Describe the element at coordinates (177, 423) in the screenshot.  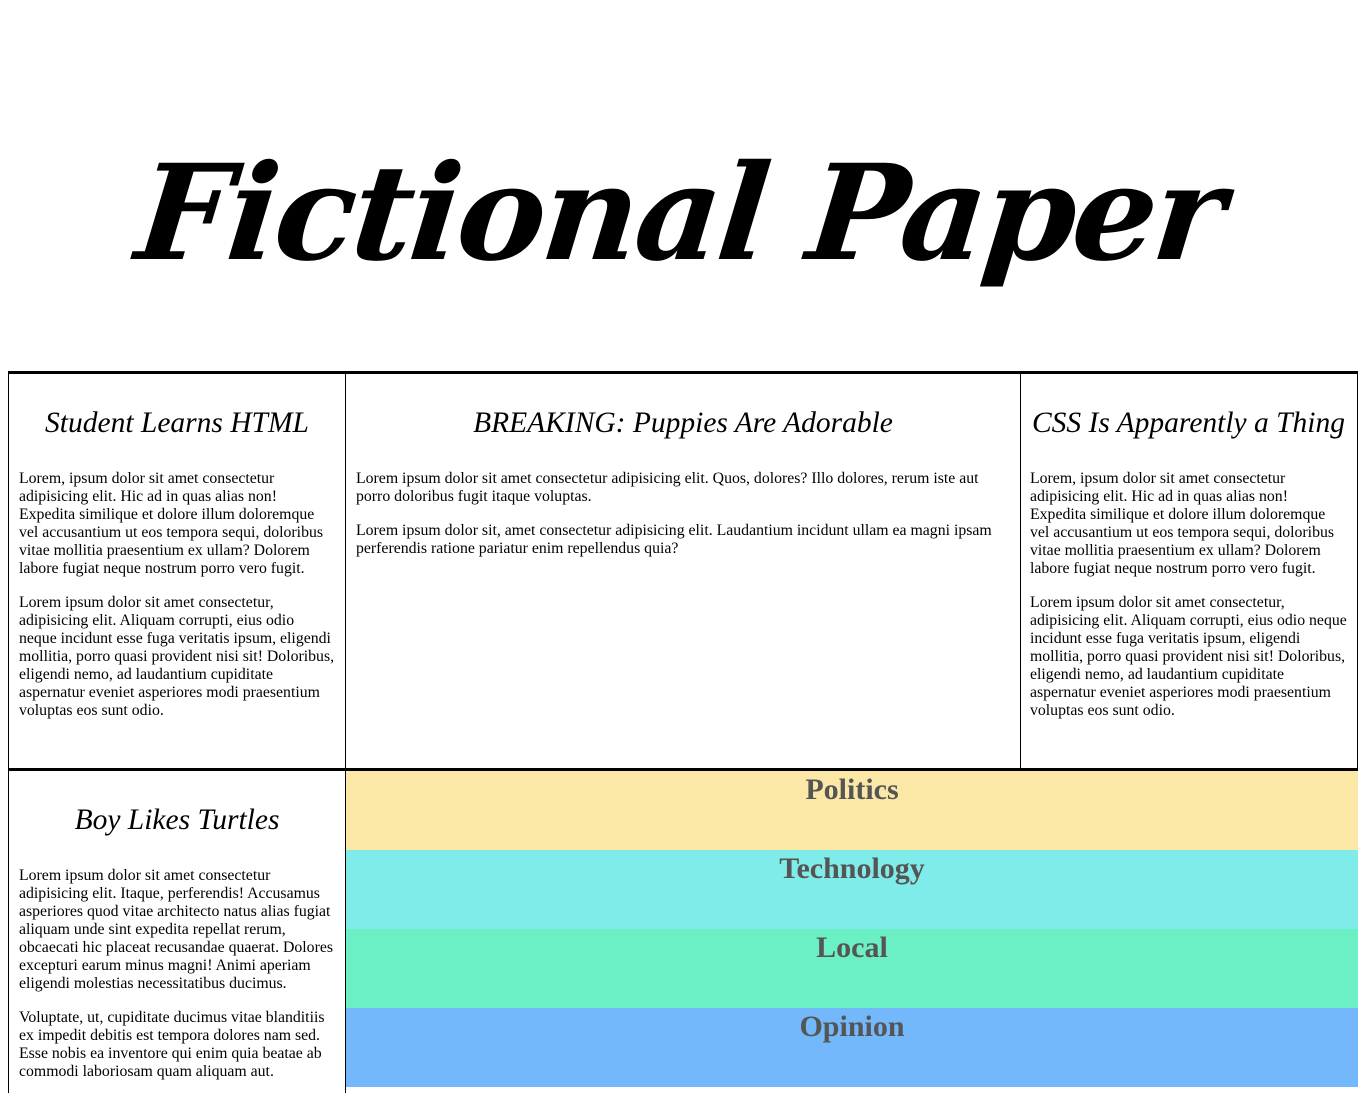
I see `article-headline: Student Learns HTML` at that location.